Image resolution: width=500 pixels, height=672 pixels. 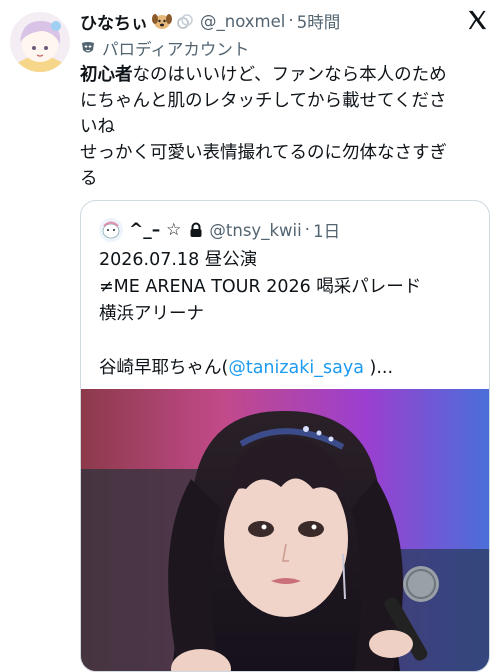 I want to click on lock-icon, so click(x=196, y=230).